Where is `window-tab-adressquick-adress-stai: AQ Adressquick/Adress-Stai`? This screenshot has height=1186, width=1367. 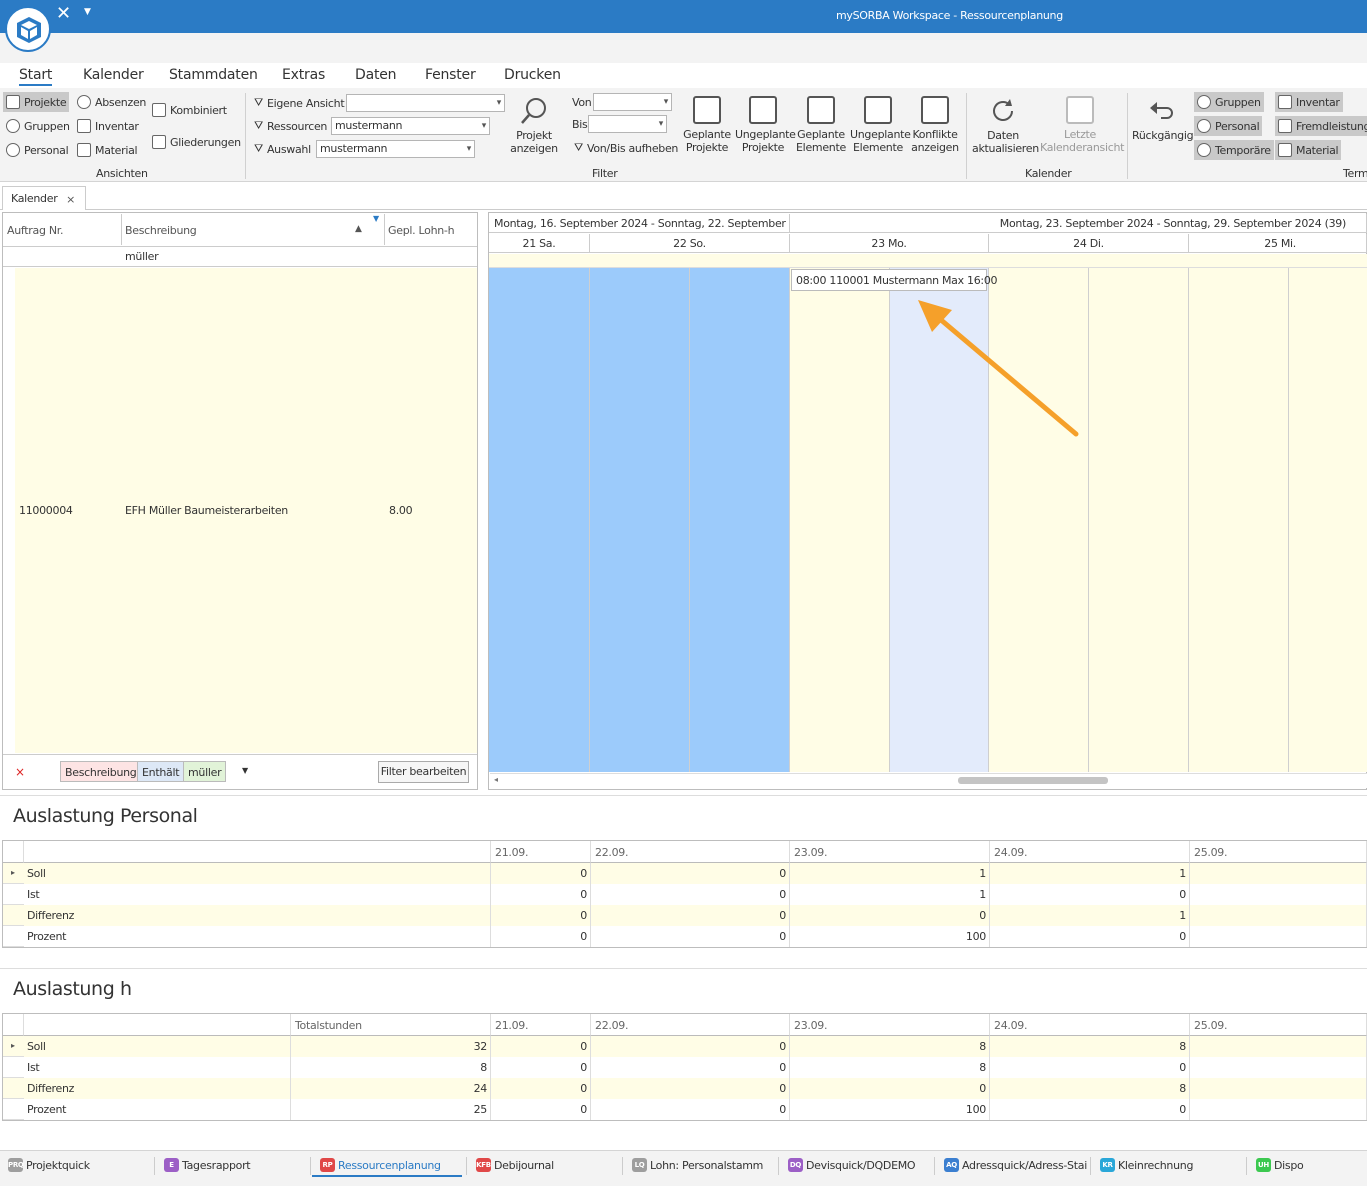
window-tab-adressquick-adress-stai: AQ Adressquick/Adress-Stai is located at coordinates (1015, 1165).